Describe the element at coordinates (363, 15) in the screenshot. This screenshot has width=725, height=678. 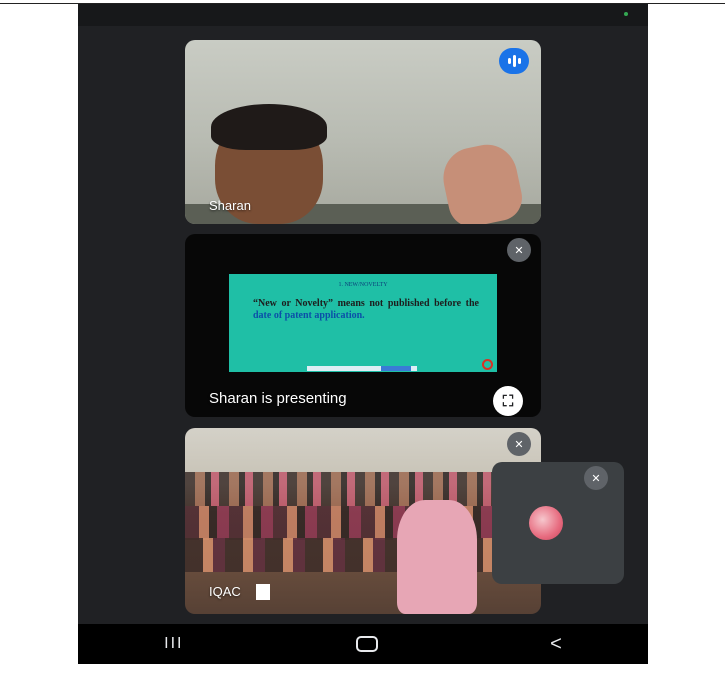
I see `status-bar` at that location.